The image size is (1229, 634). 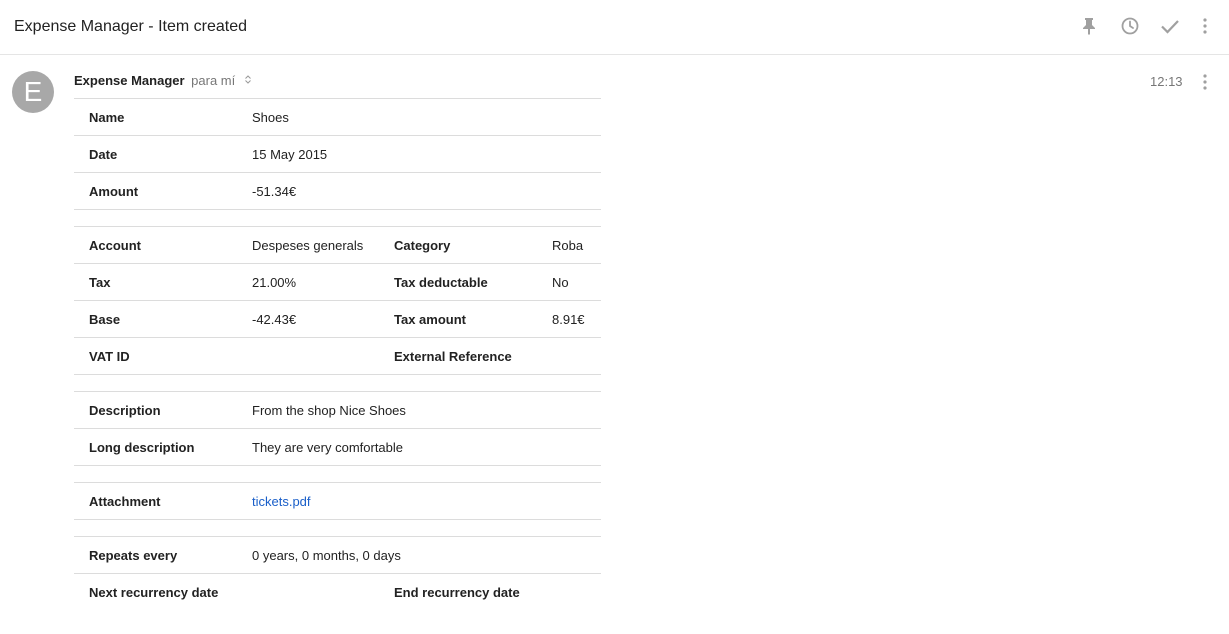 What do you see at coordinates (560, 282) in the screenshot?
I see `tax-deductable-value: No` at bounding box center [560, 282].